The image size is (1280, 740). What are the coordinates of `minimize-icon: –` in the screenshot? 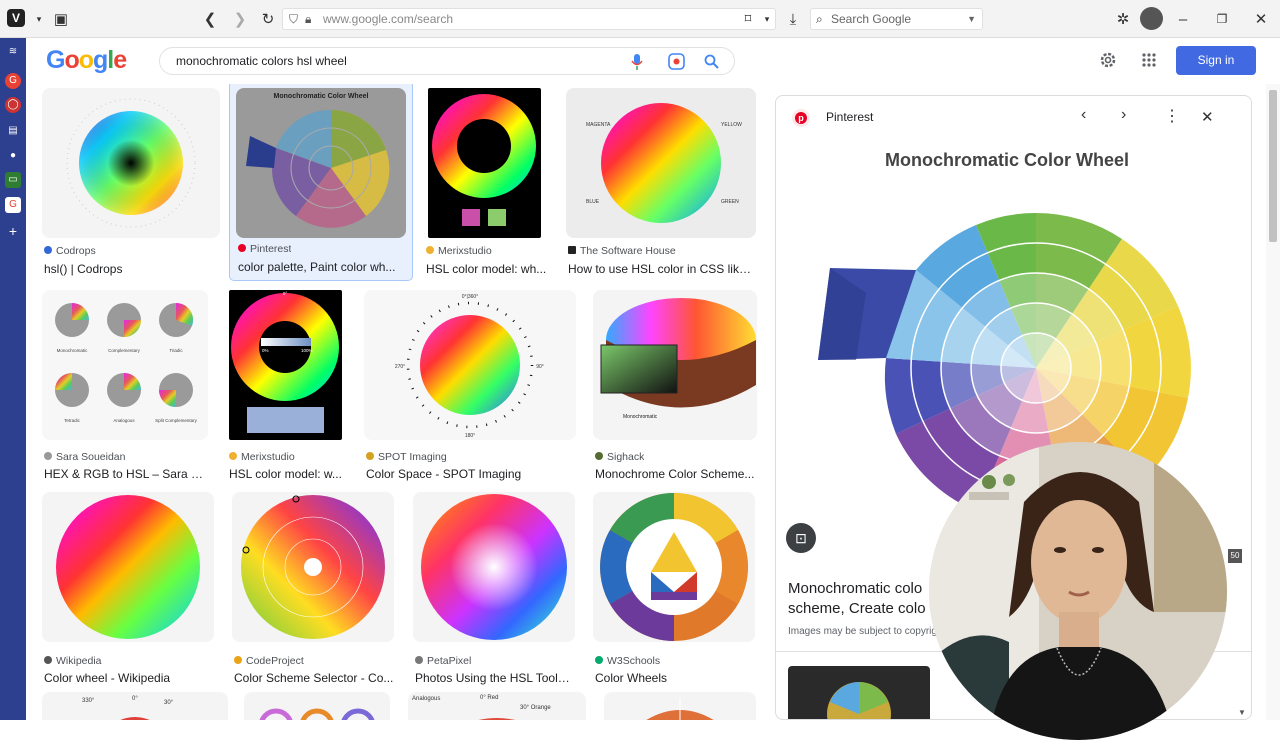 It's located at (1183, 19).